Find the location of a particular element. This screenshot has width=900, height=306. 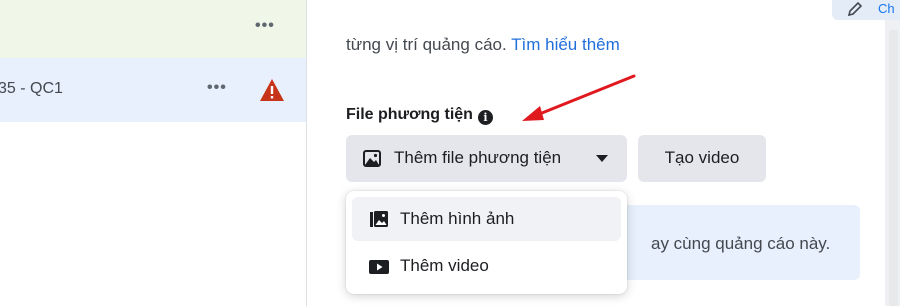

add-media-button: Thêm file phương tiện is located at coordinates (486, 158).